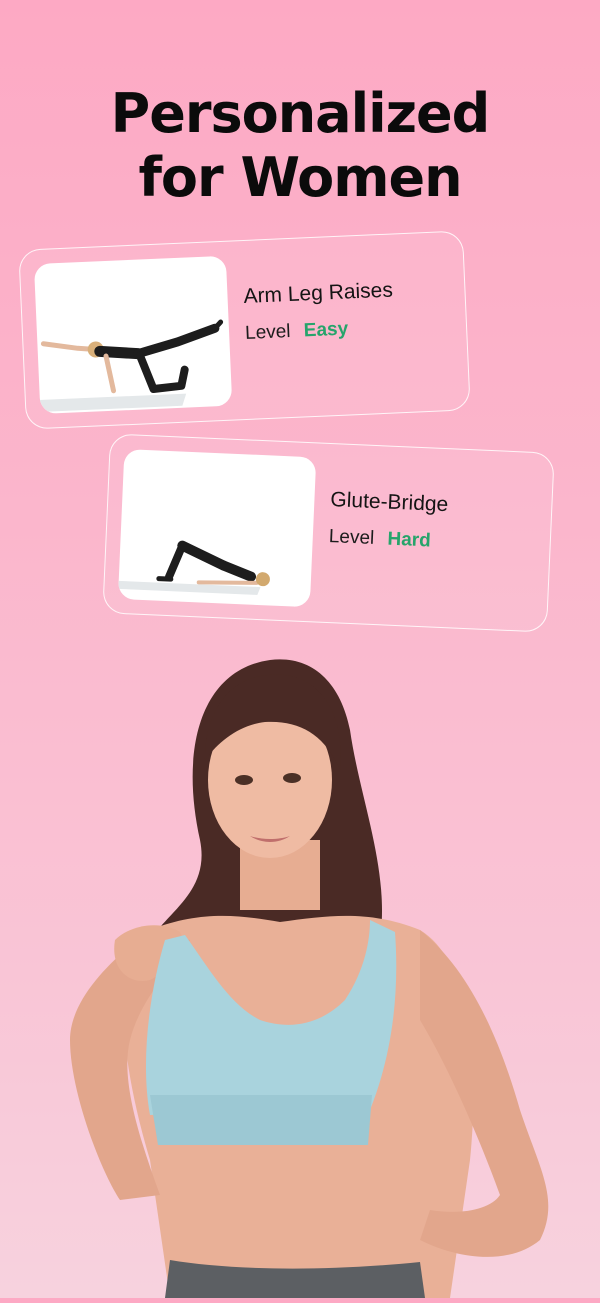  Describe the element at coordinates (409, 540) in the screenshot. I see `level-value: Hard` at that location.